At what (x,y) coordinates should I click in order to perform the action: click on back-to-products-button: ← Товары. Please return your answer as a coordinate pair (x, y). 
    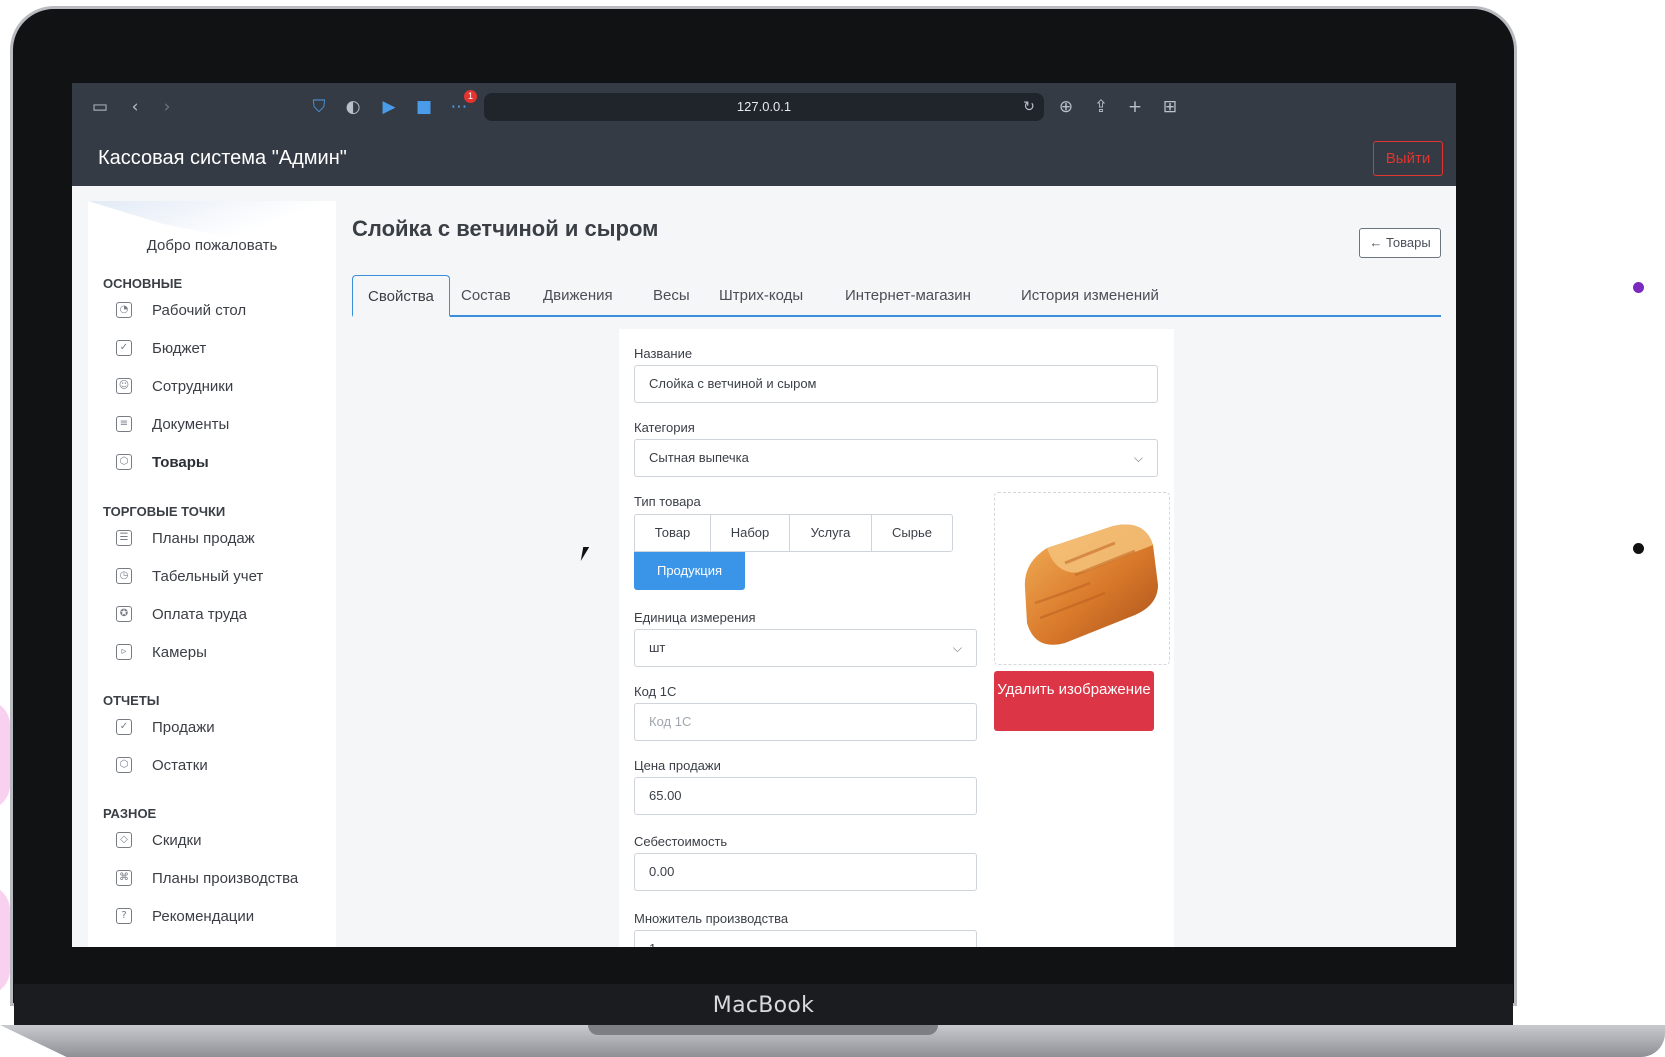
    Looking at the image, I should click on (1400, 243).